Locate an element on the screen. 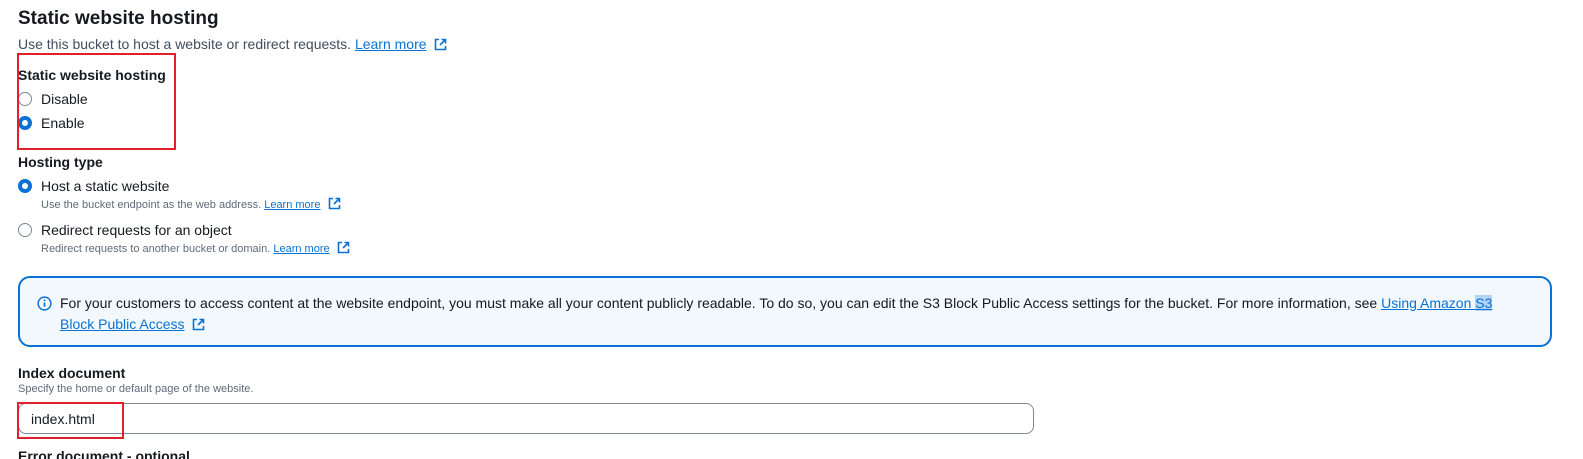 The image size is (1583, 459). index-document-input is located at coordinates (526, 418).